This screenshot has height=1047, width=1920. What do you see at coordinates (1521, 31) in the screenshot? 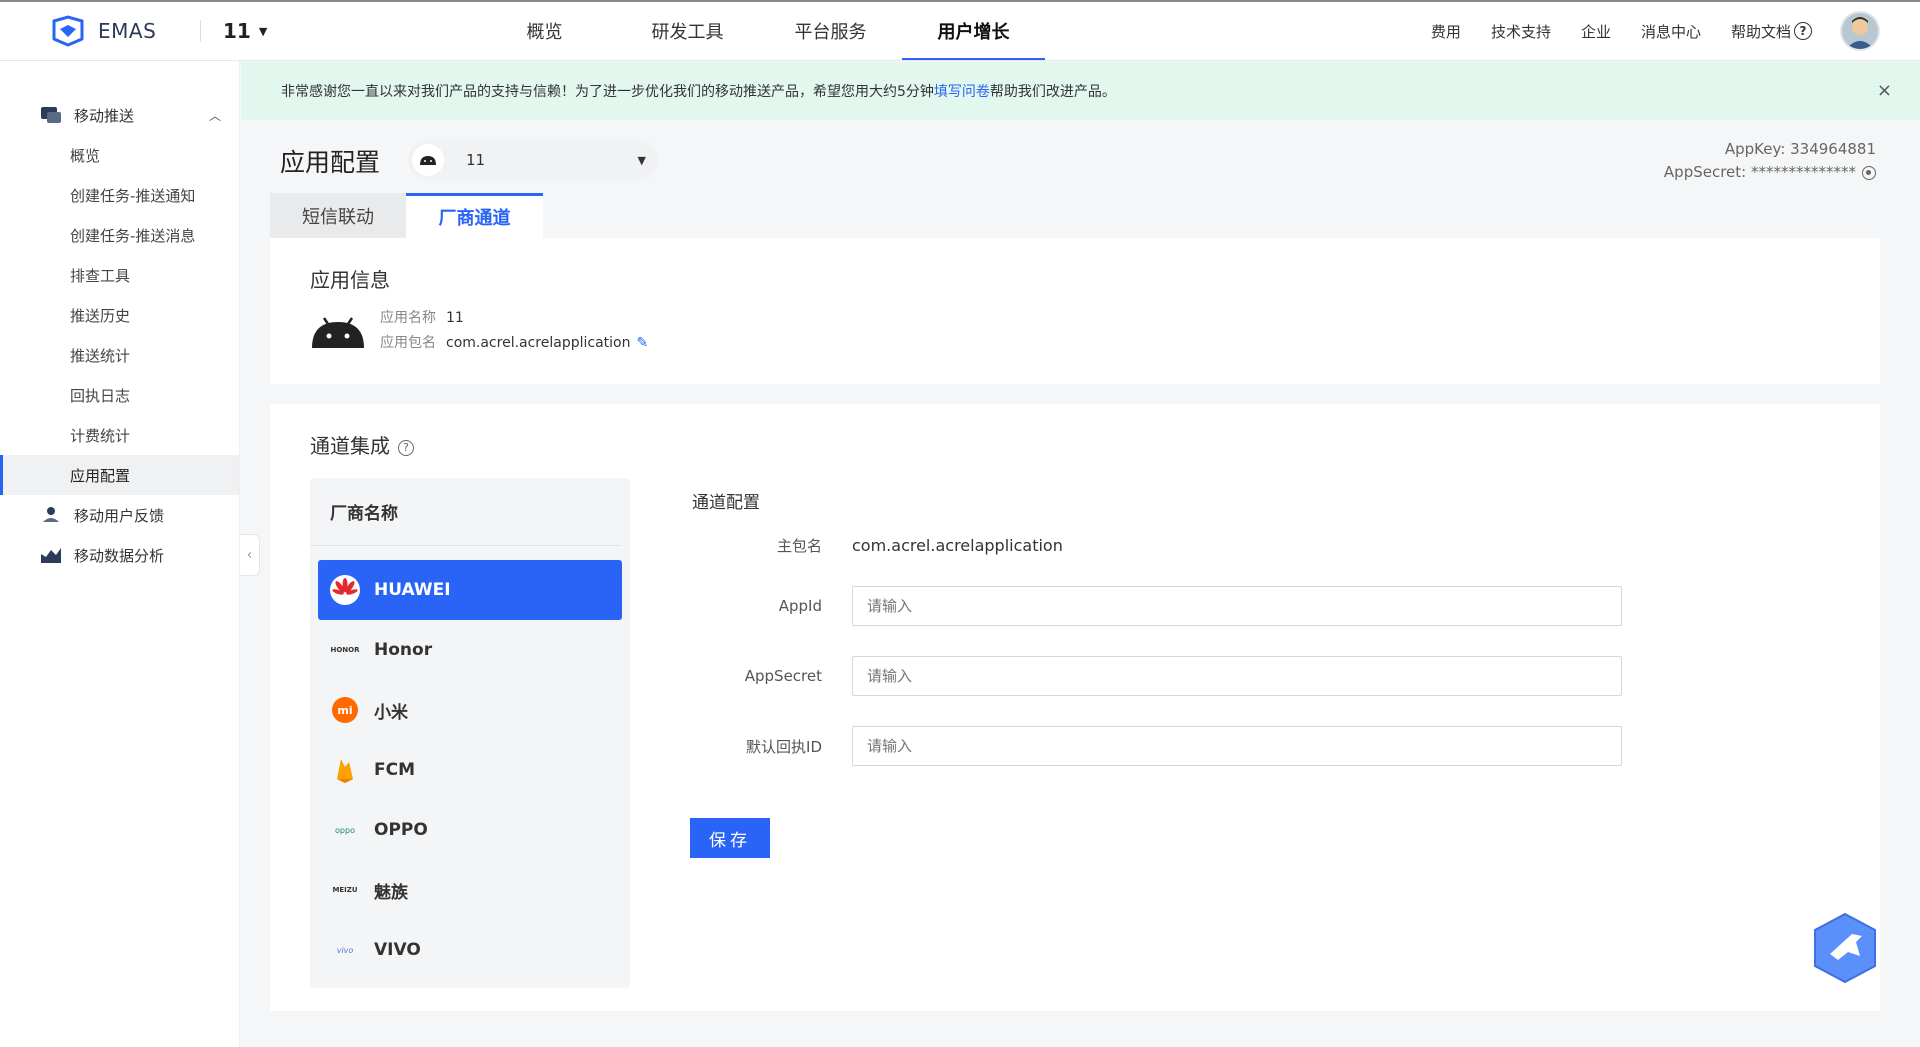
I see `link-tech-support: 技术支持` at bounding box center [1521, 31].